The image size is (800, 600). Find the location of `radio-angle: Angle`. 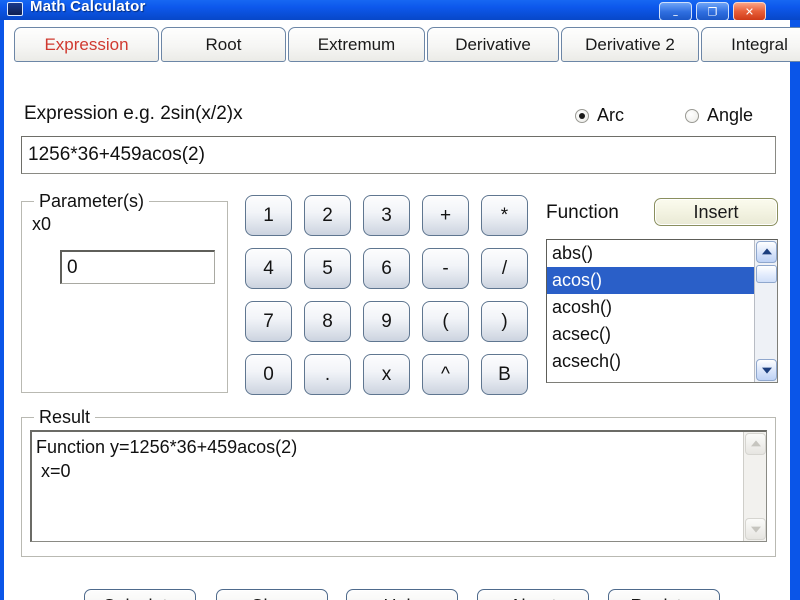

radio-angle: Angle is located at coordinates (719, 115).